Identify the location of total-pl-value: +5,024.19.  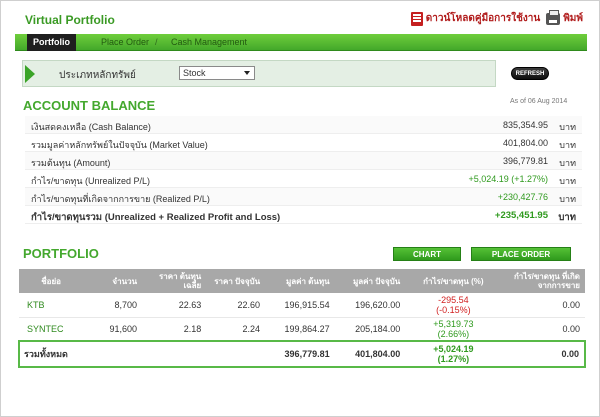
(453, 349).